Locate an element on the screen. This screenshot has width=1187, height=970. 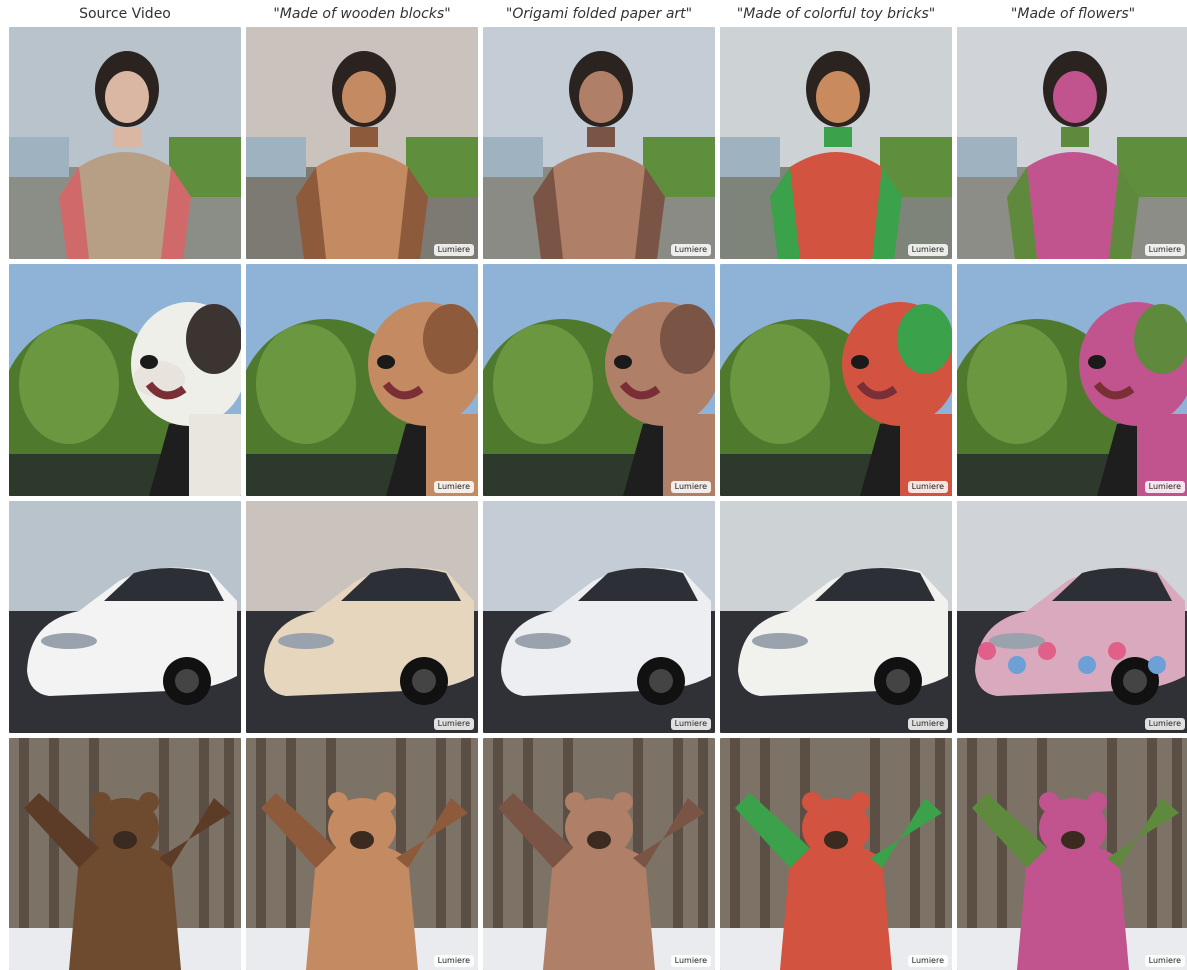
video-frame-car-bricks: Lumiere is located at coordinates (836, 617).